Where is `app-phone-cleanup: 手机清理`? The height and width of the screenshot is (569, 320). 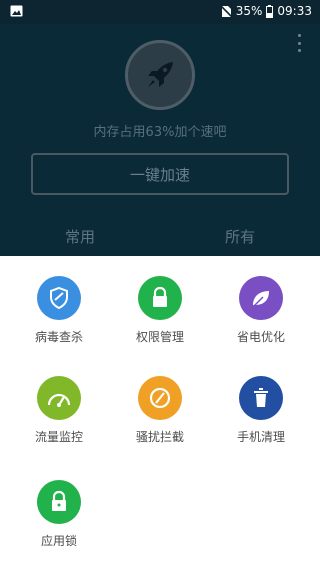
app-phone-cleanup: 手机清理 is located at coordinates (261, 410).